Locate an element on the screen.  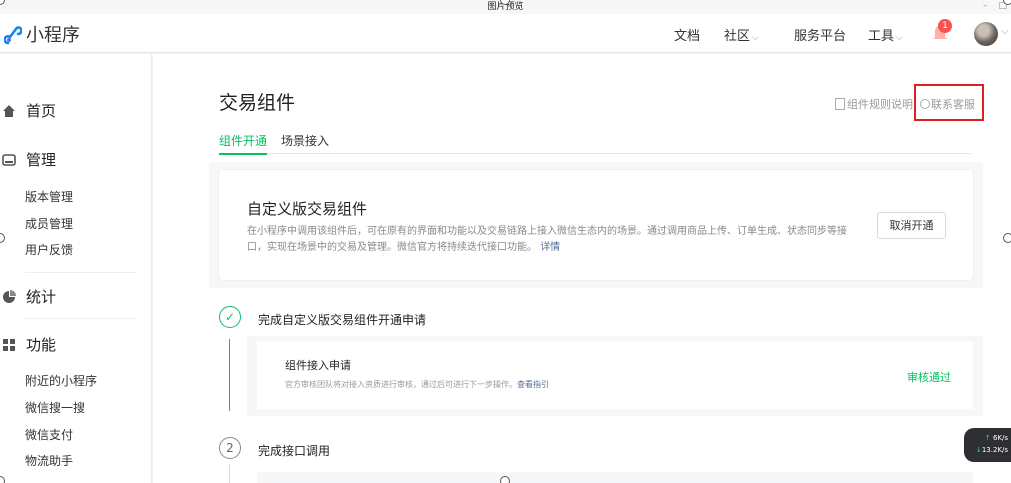
sidebar-item-members: 成员管理 is located at coordinates (49, 223).